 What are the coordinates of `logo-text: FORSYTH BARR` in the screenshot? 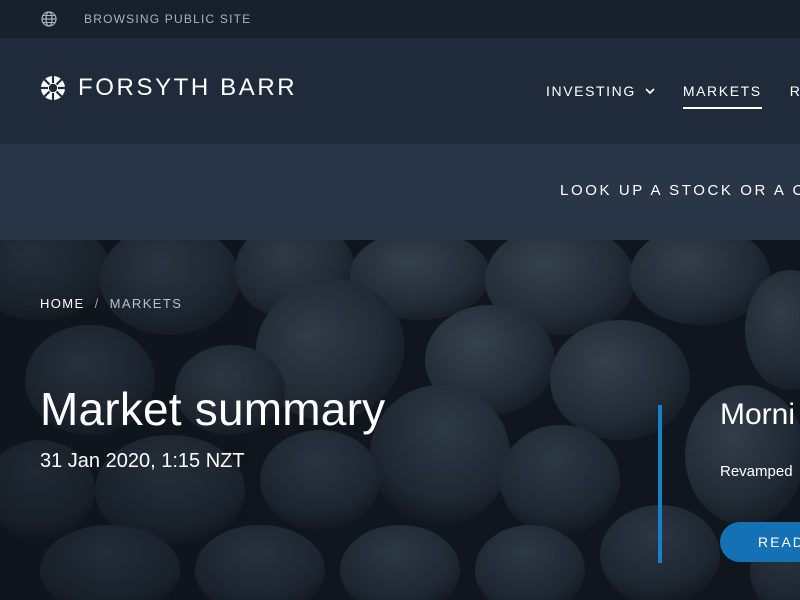 It's located at (188, 87).